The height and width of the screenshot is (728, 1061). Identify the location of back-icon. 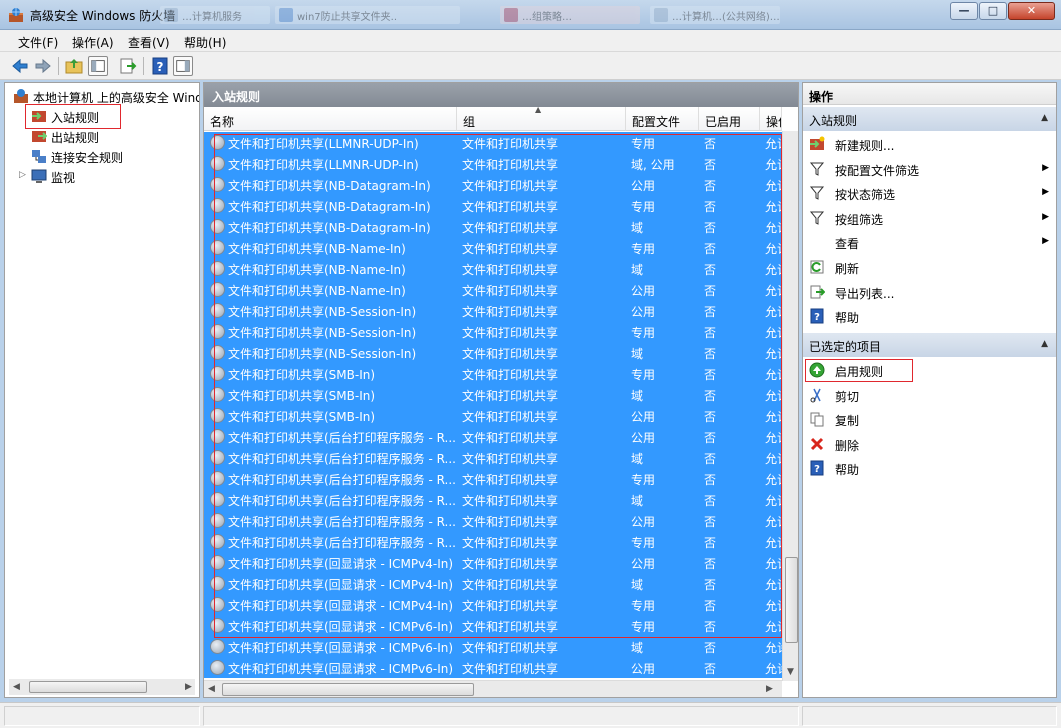
(20, 66).